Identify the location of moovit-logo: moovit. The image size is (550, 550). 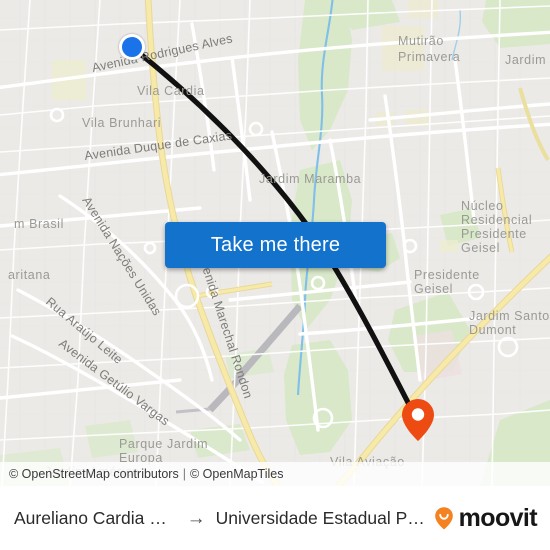
(484, 517).